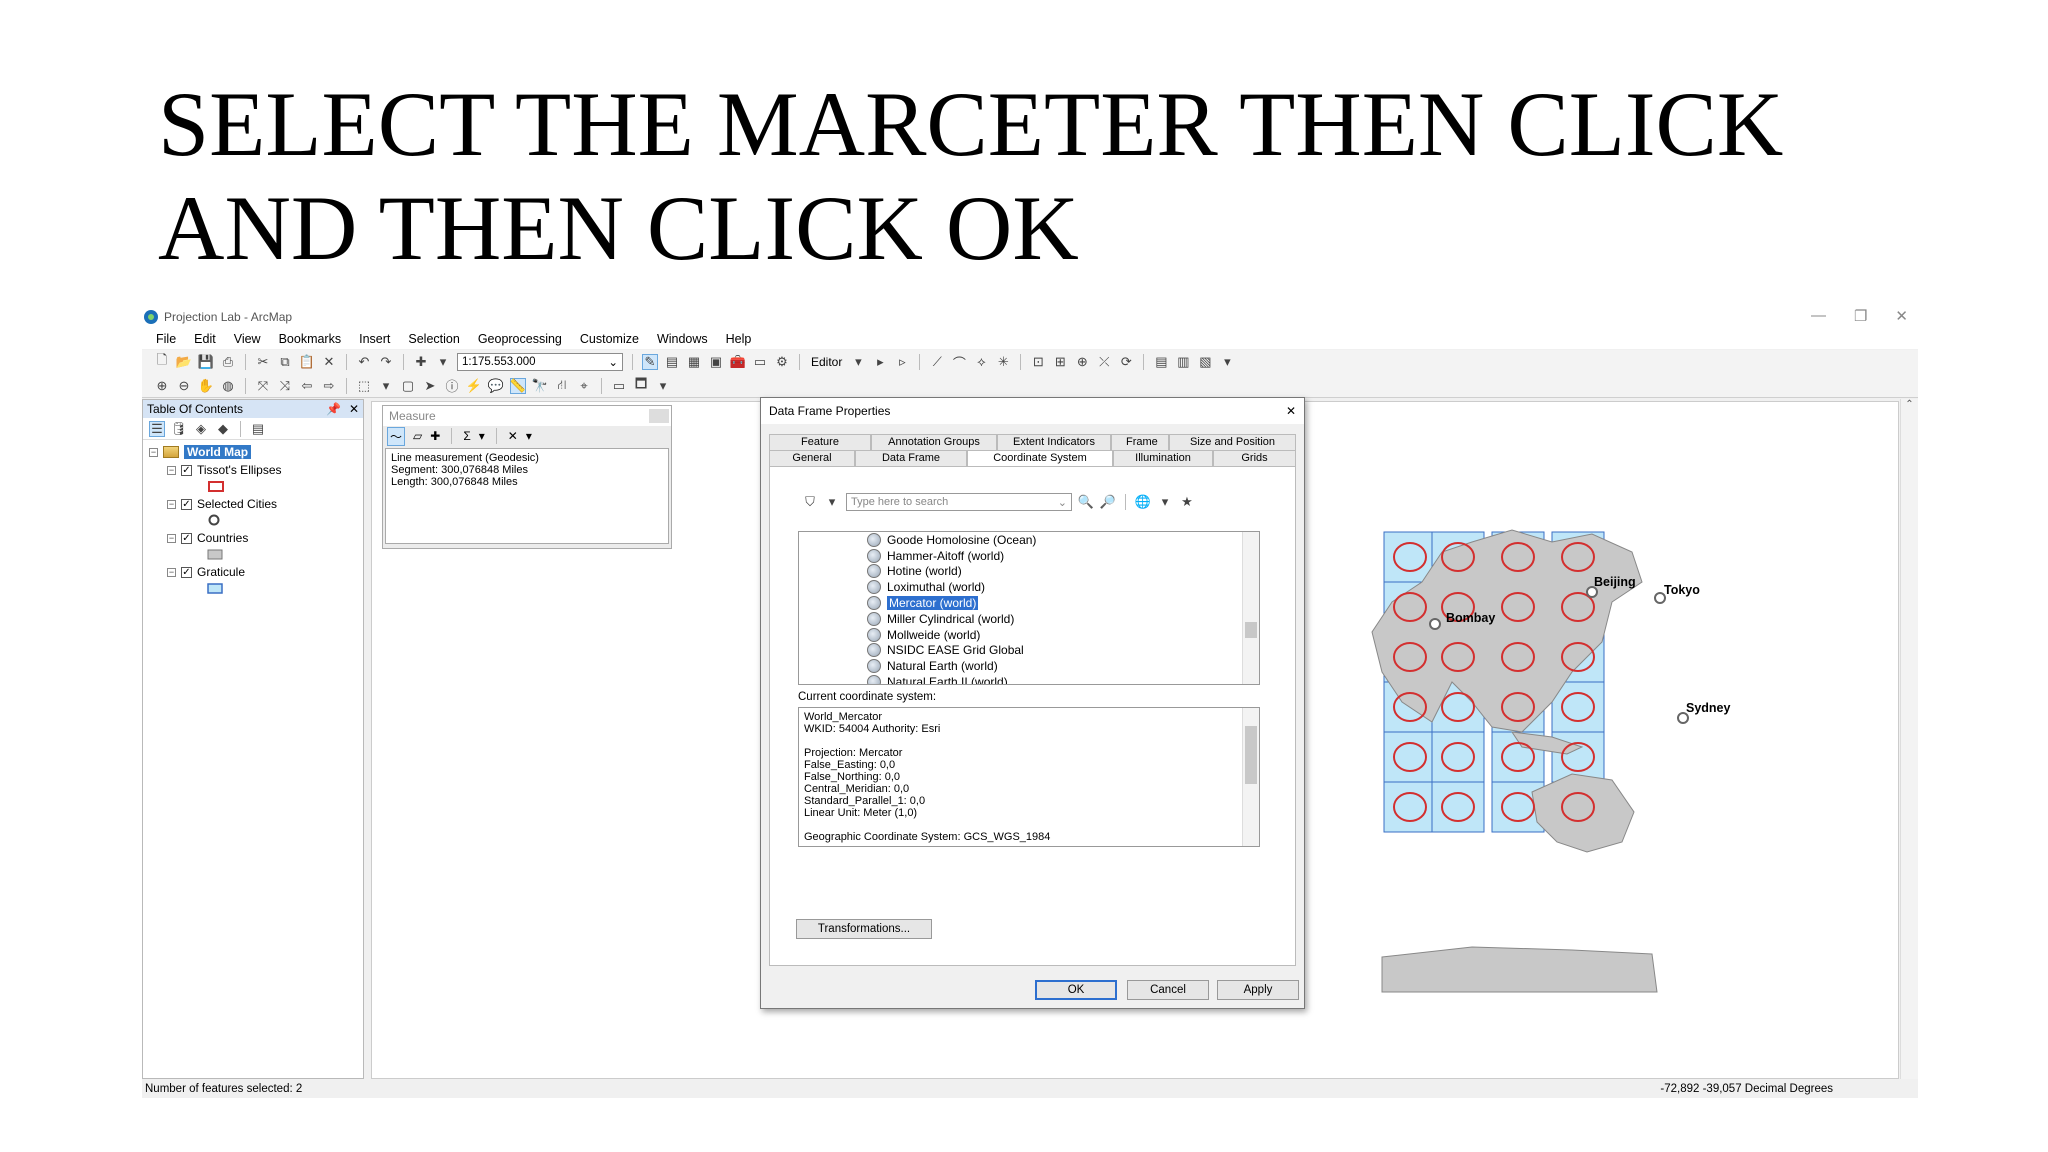 This screenshot has height=1152, width=2048. What do you see at coordinates (1029, 587) in the screenshot?
I see `list-item: Loximuthal (world)` at bounding box center [1029, 587].